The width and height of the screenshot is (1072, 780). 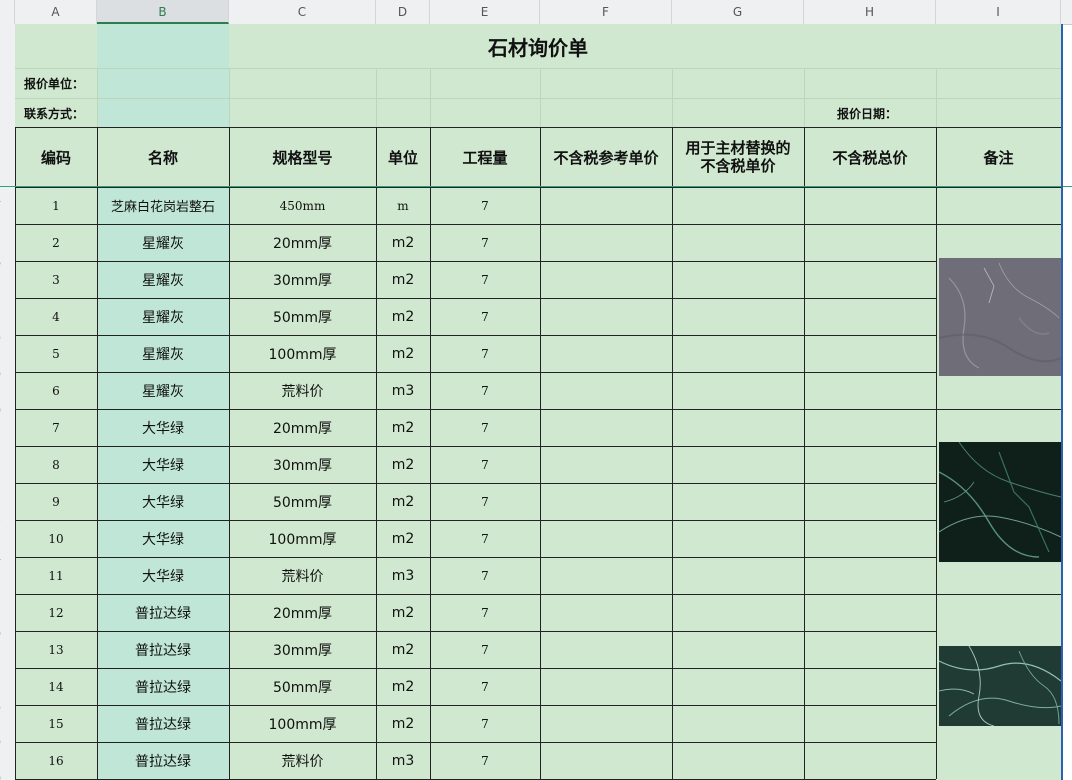 I want to click on column-header-h: H, so click(x=870, y=12).